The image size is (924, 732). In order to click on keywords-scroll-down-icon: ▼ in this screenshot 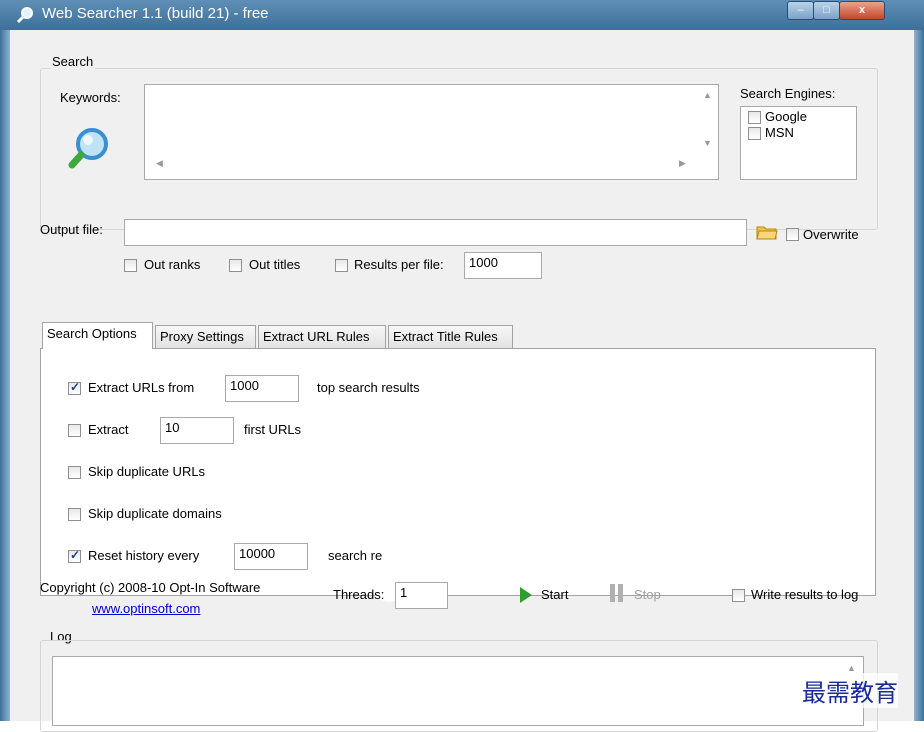, I will do `click(707, 143)`.